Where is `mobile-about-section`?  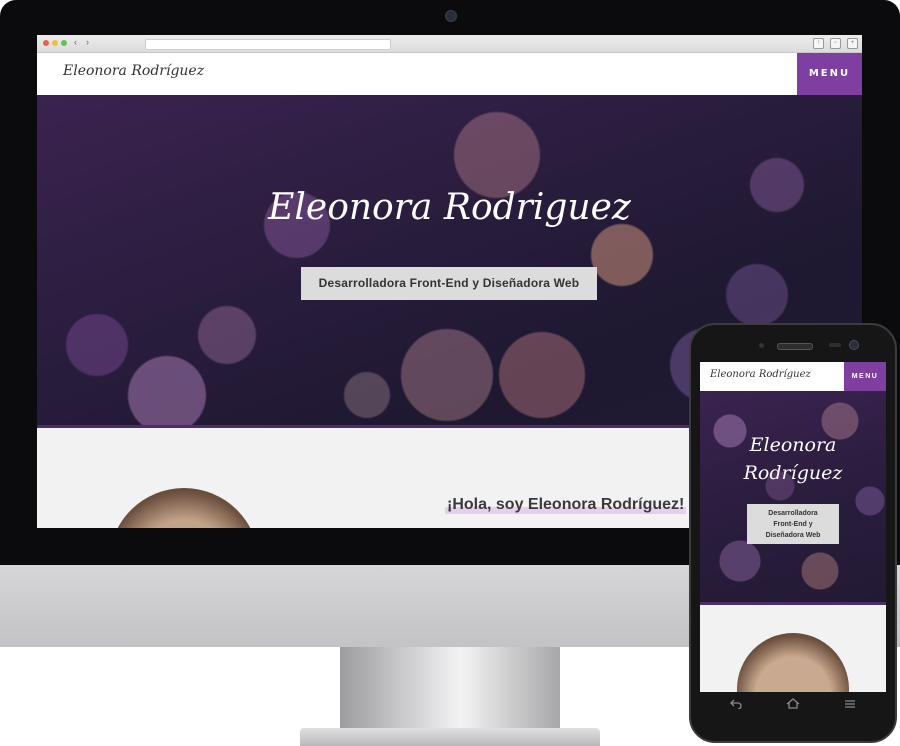
mobile-about-section is located at coordinates (793, 648).